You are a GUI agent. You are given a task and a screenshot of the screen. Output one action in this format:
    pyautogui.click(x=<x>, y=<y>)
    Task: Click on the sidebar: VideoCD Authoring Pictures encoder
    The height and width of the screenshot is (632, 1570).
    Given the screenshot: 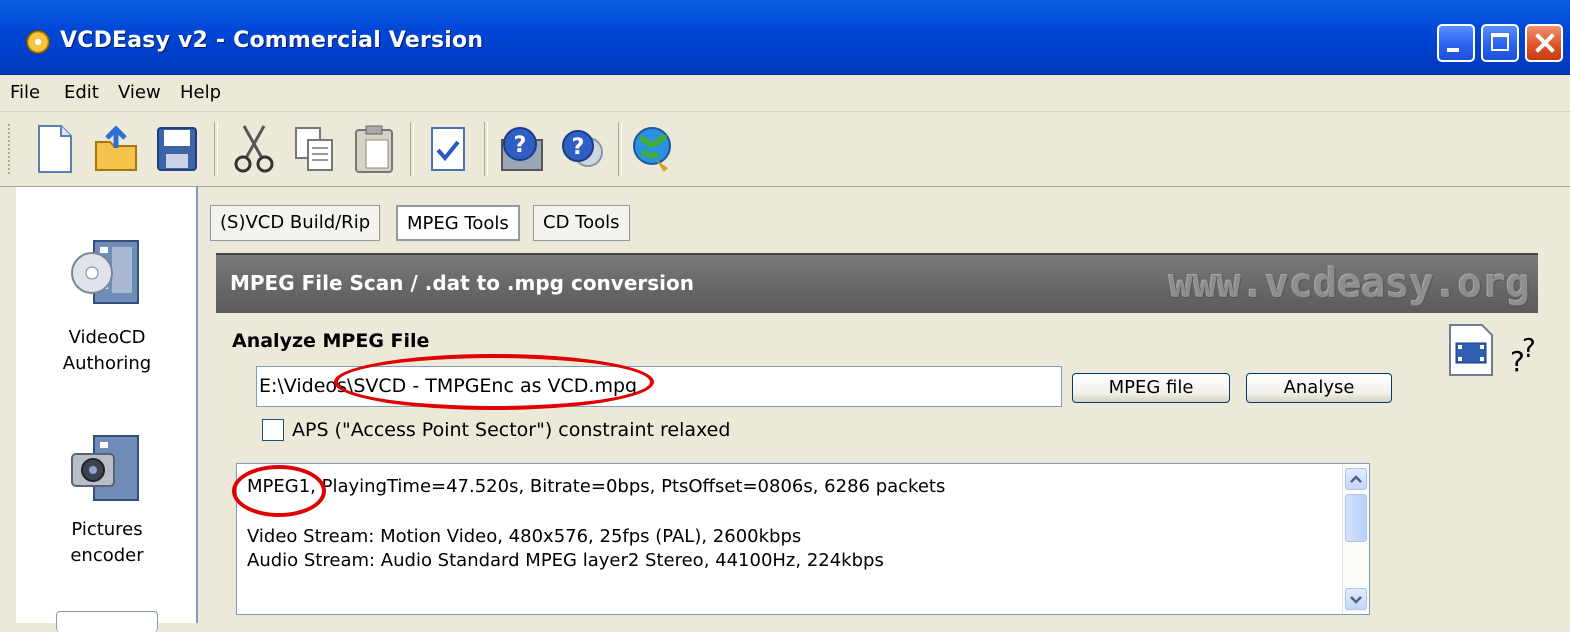 What is the action you would take?
    pyautogui.click(x=99, y=409)
    